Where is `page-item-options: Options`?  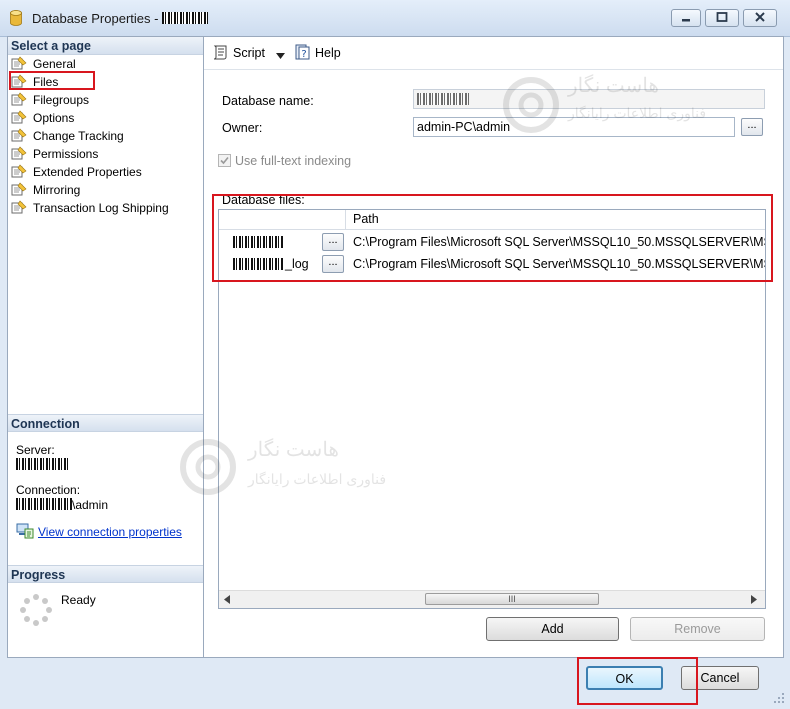
page-item-options: Options is located at coordinates (42, 118).